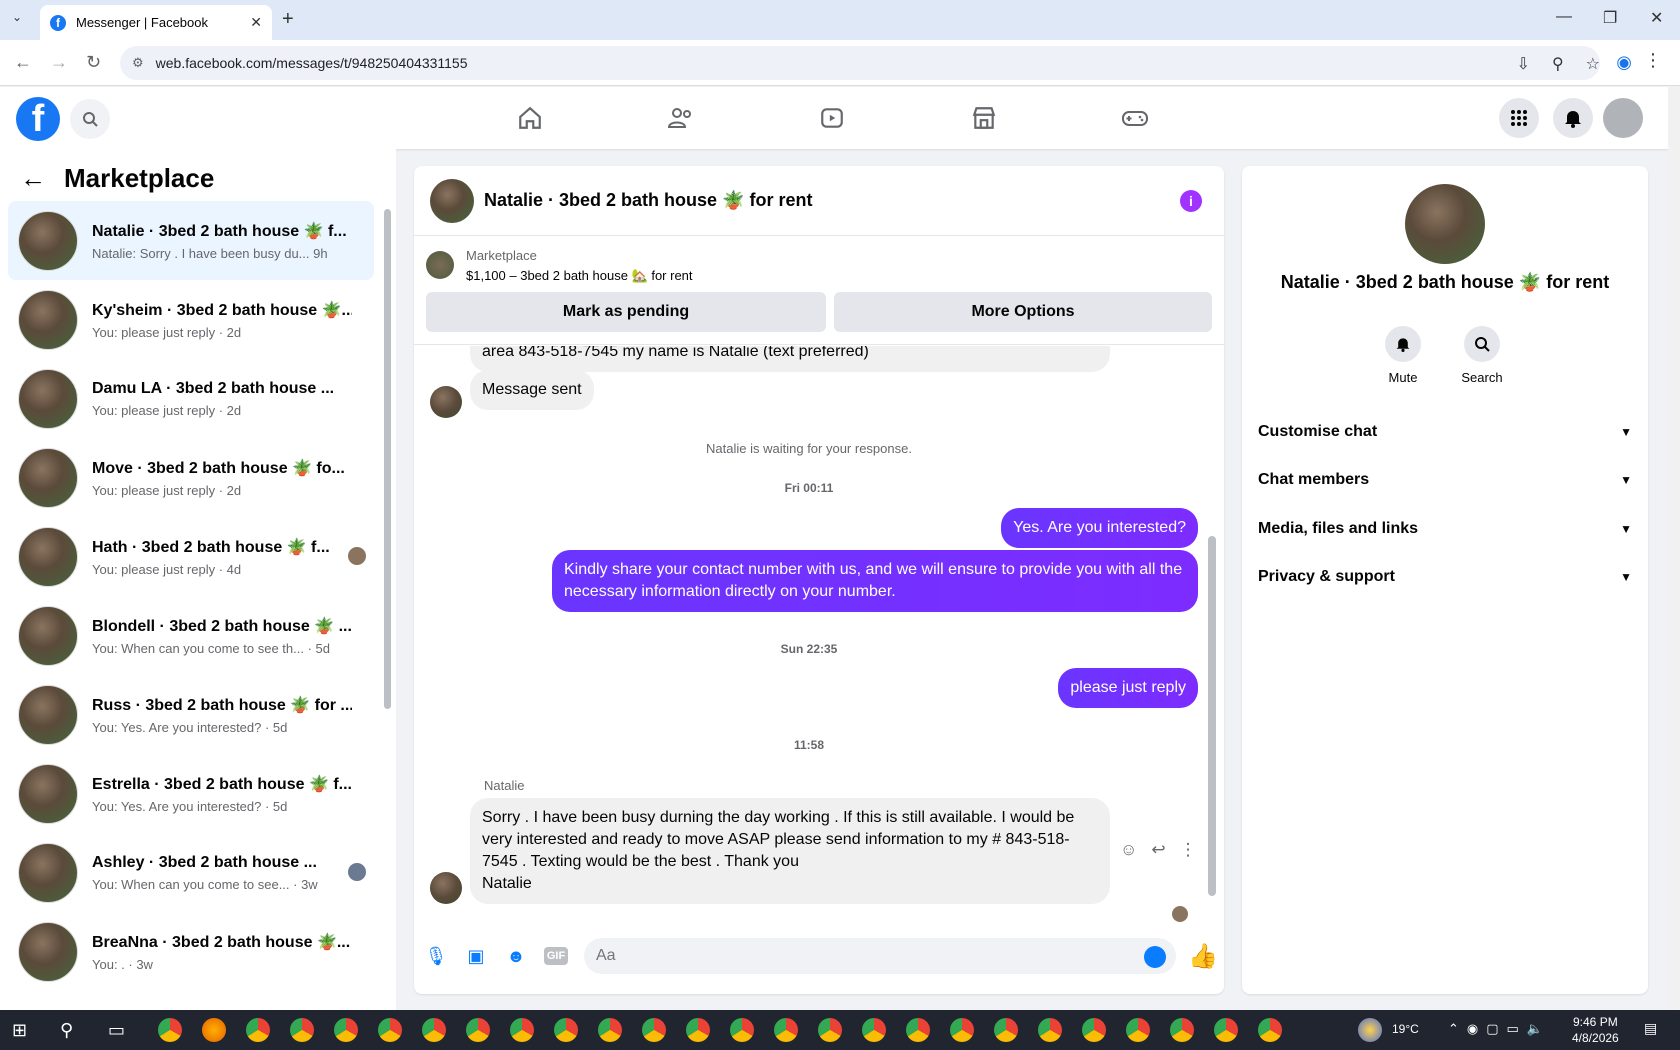  What do you see at coordinates (1482, 355) in the screenshot?
I see `search-button: Search` at bounding box center [1482, 355].